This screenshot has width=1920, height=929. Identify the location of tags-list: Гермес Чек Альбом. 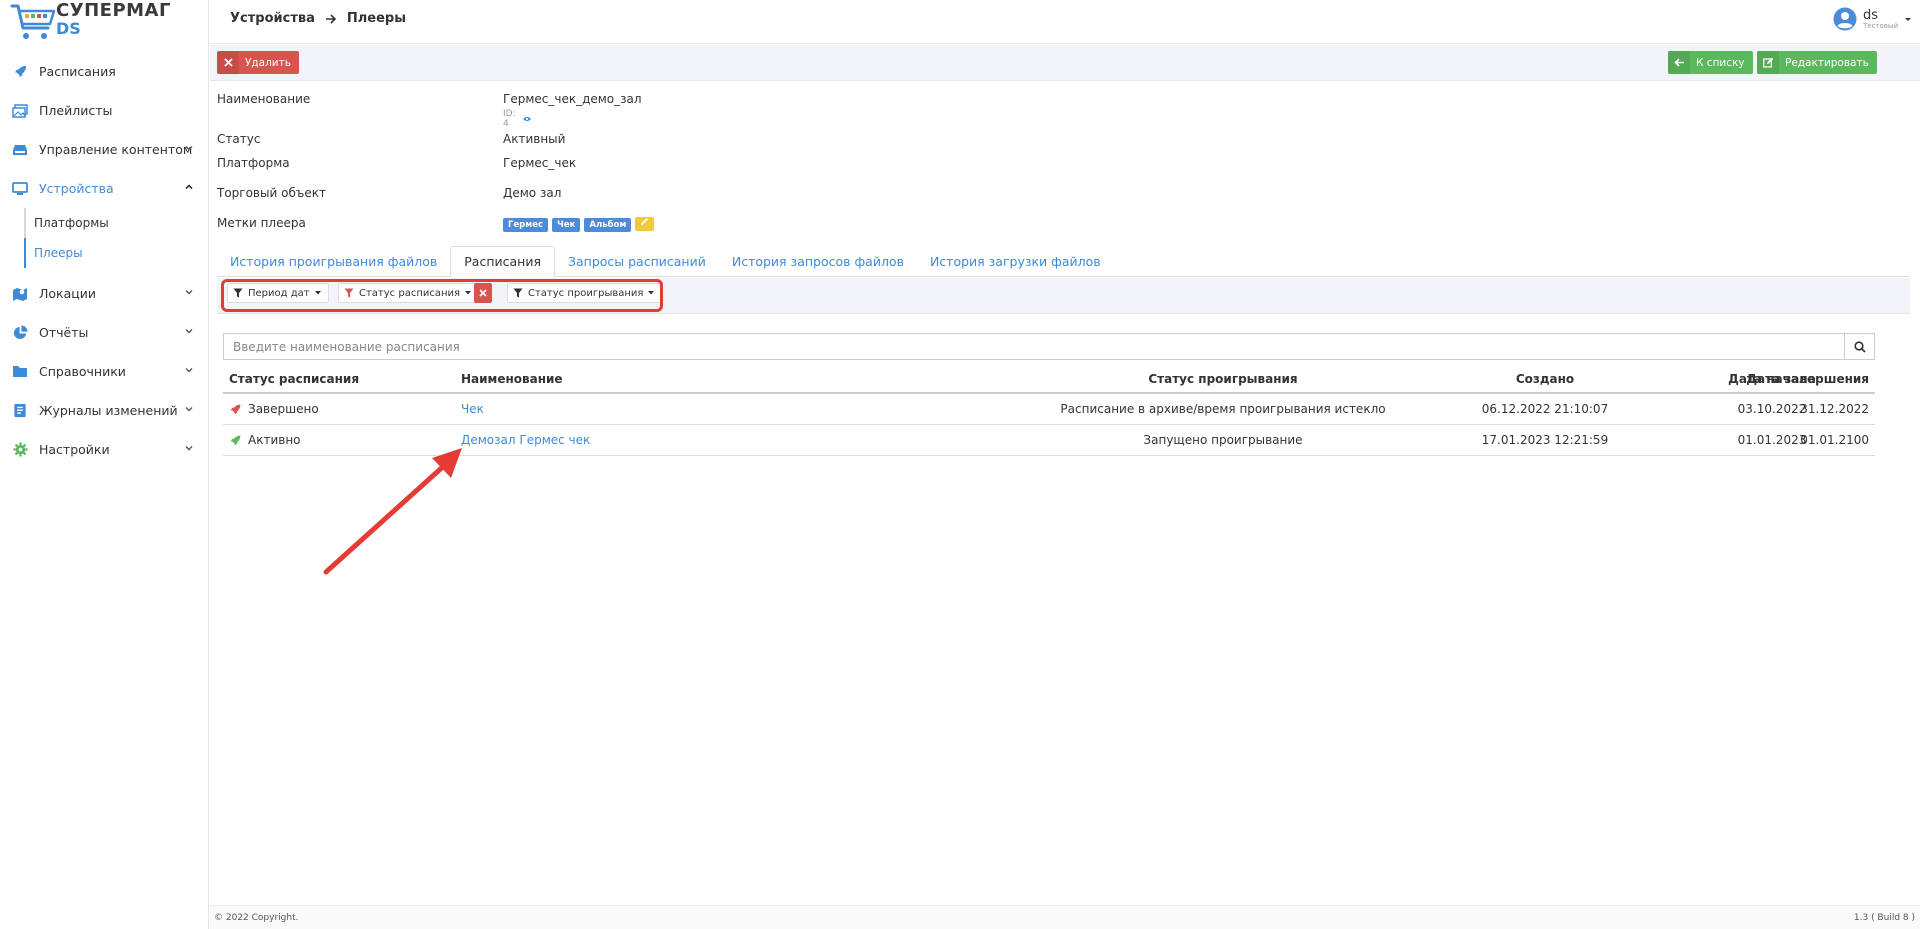
(579, 224).